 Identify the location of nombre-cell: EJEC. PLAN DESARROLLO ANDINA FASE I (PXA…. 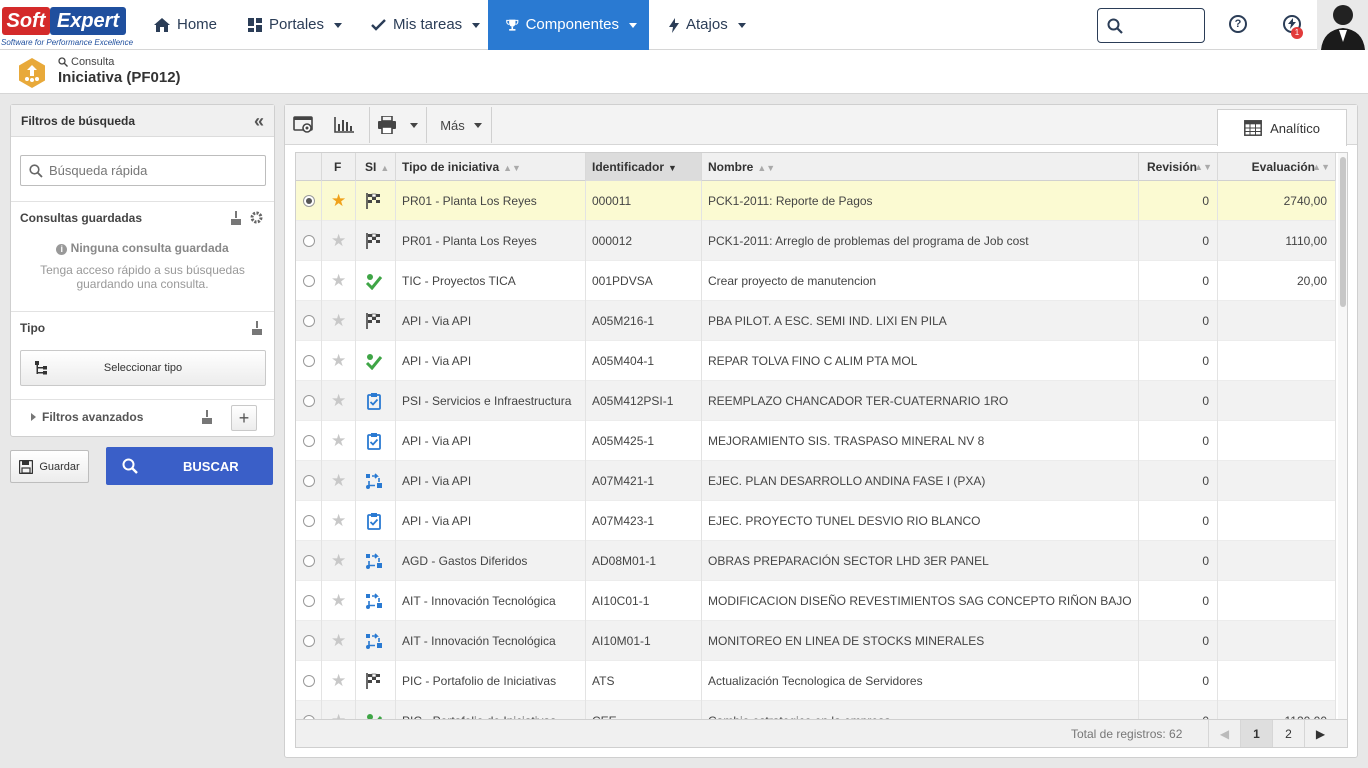
(920, 481).